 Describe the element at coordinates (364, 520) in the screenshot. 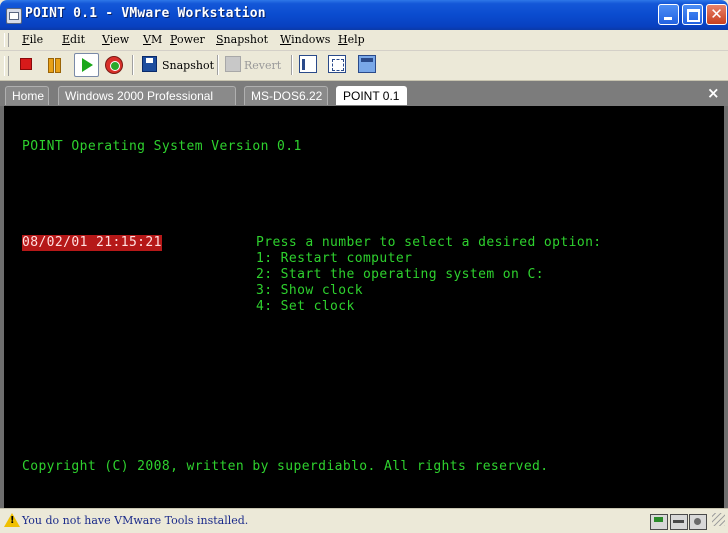

I see `status-bar: You do not have VMware Tools installed.` at that location.